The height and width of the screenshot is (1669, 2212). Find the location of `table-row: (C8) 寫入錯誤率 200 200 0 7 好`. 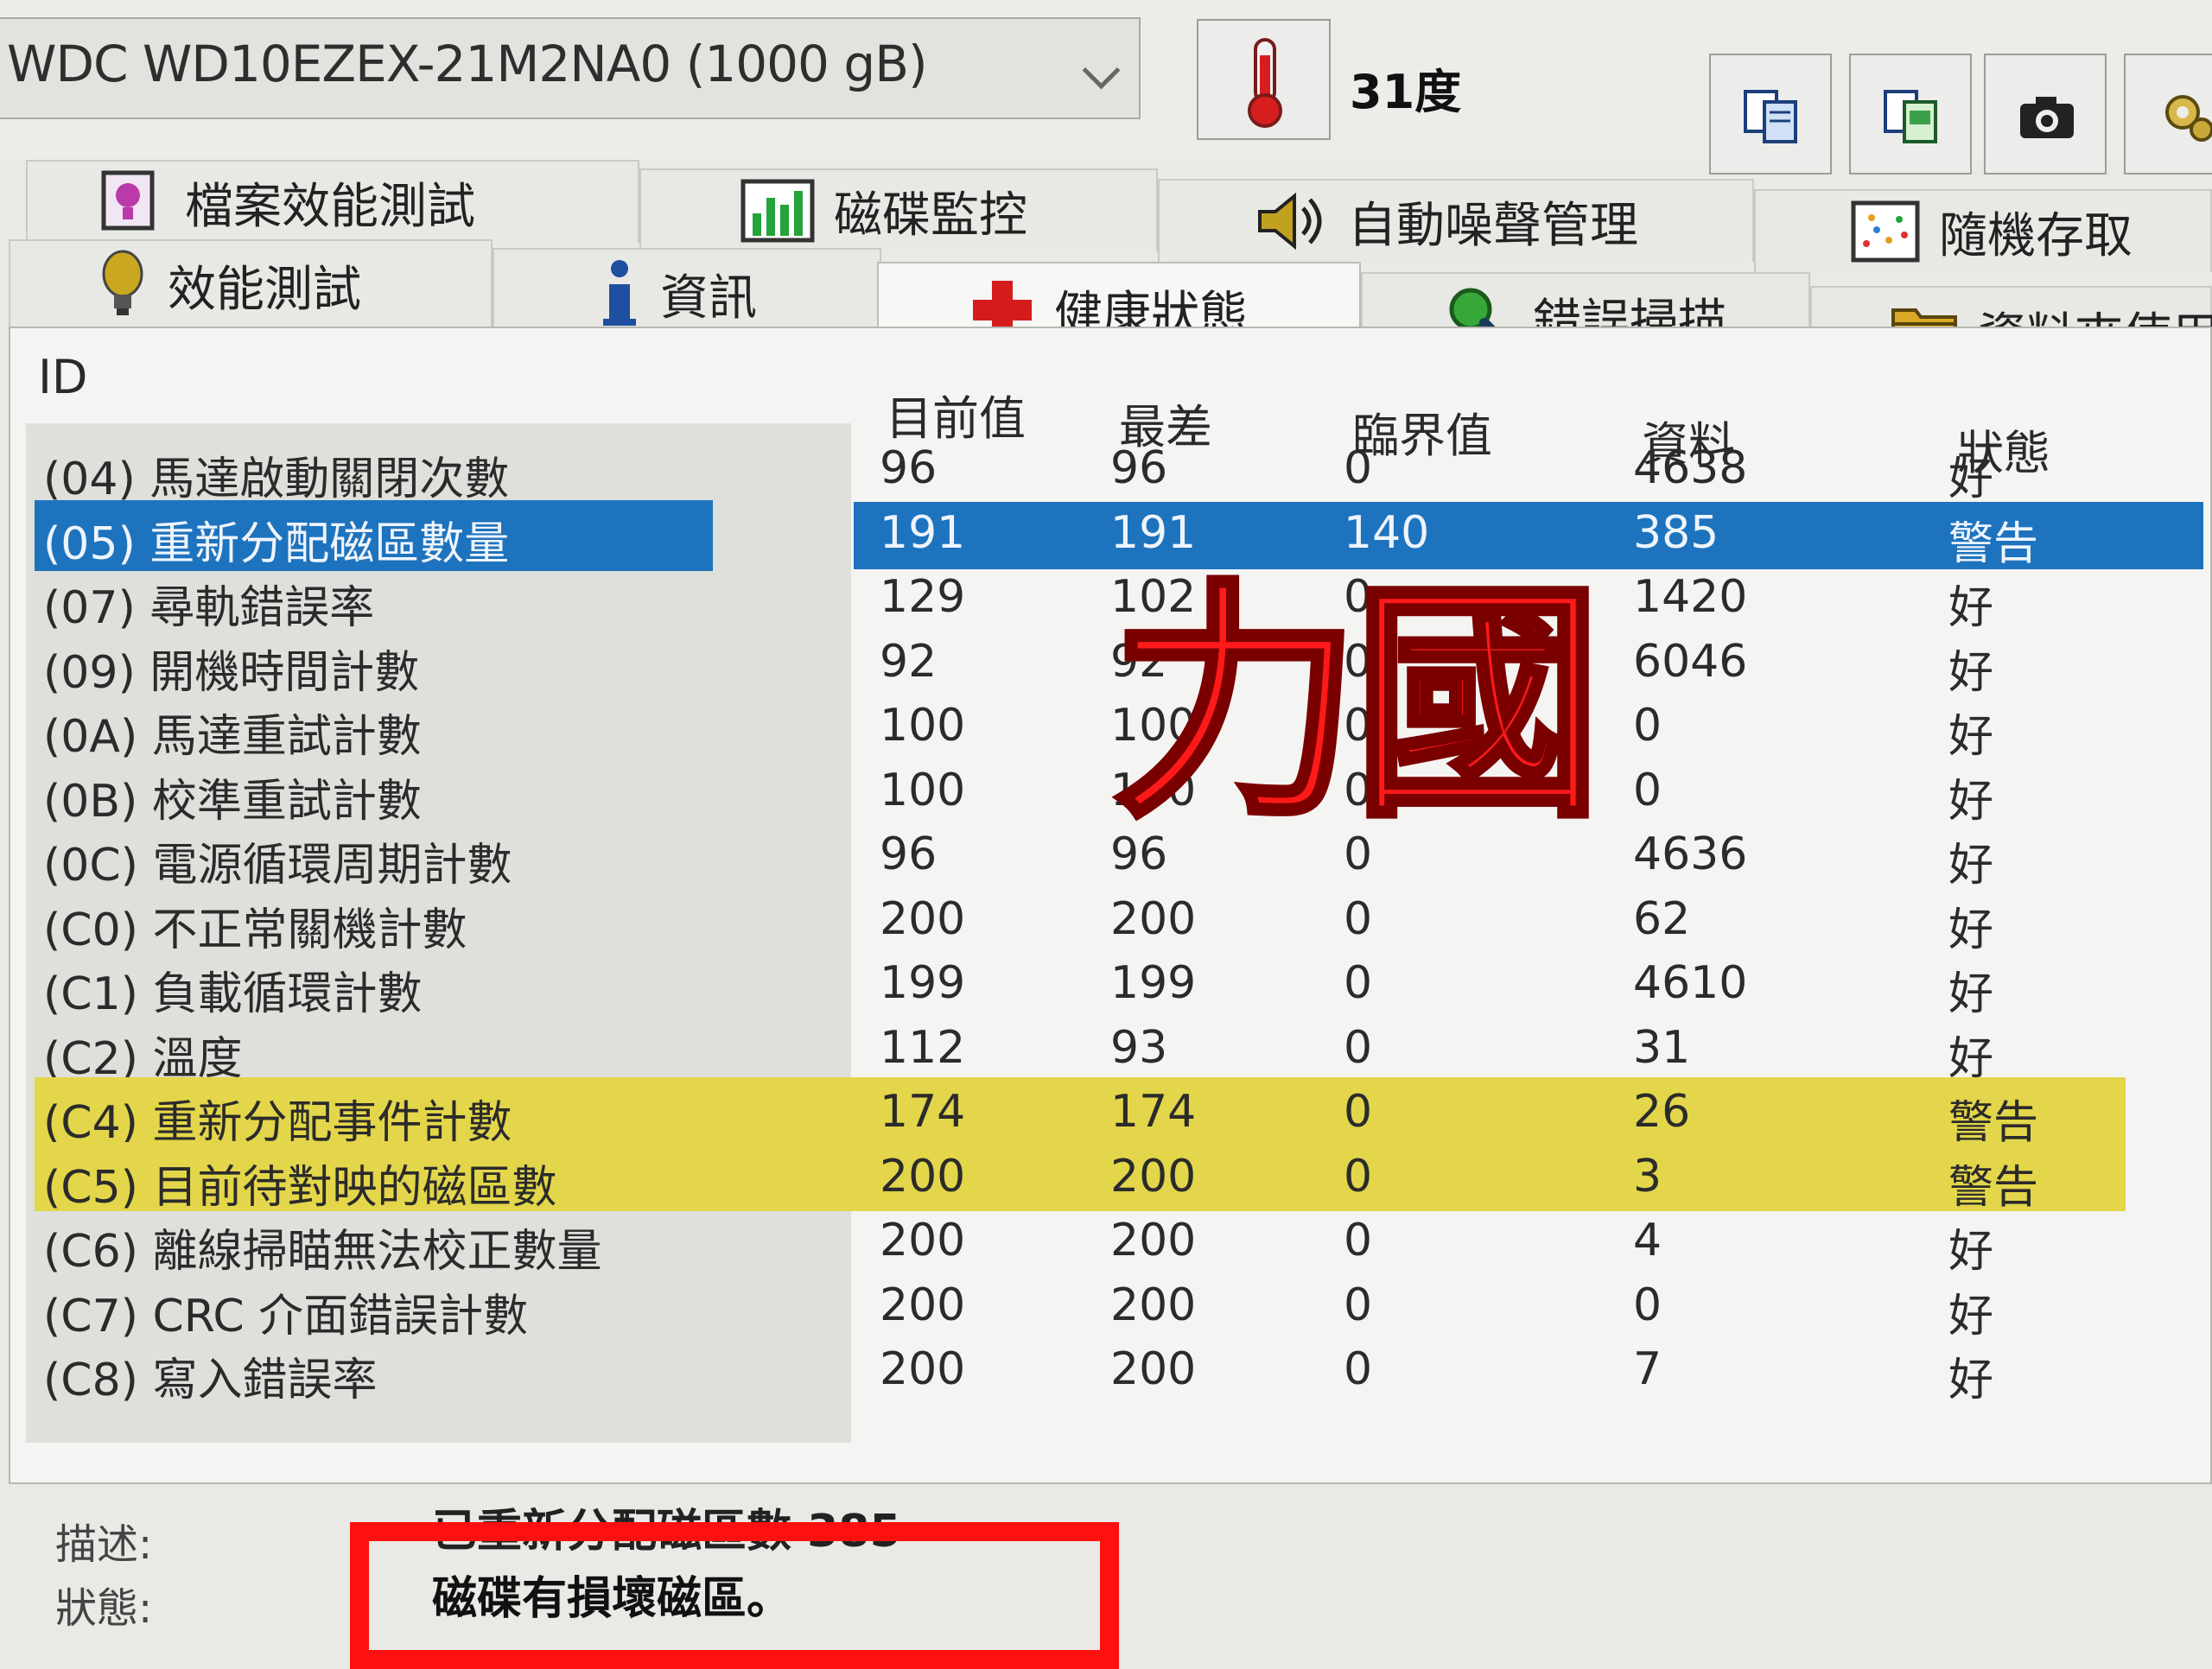

table-row: (C8) 寫入錯誤率 200 200 0 7 好 is located at coordinates (1097, 1373).